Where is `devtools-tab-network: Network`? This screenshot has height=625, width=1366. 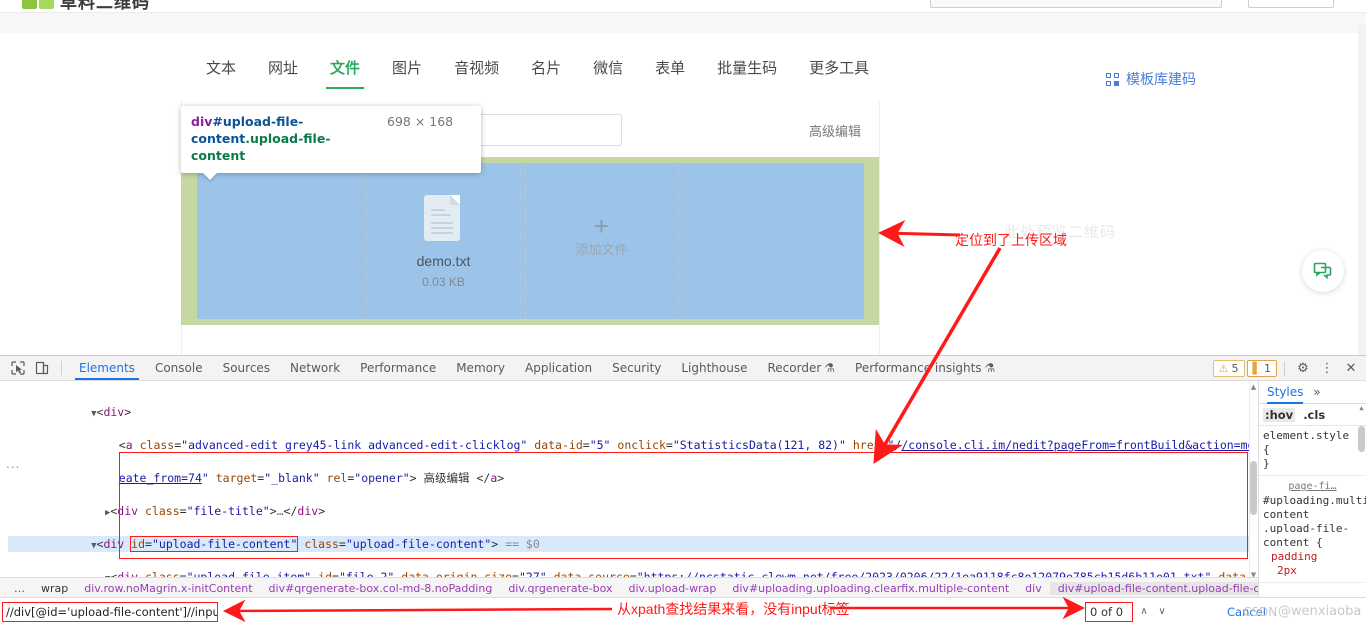
devtools-tab-network: Network is located at coordinates (315, 368).